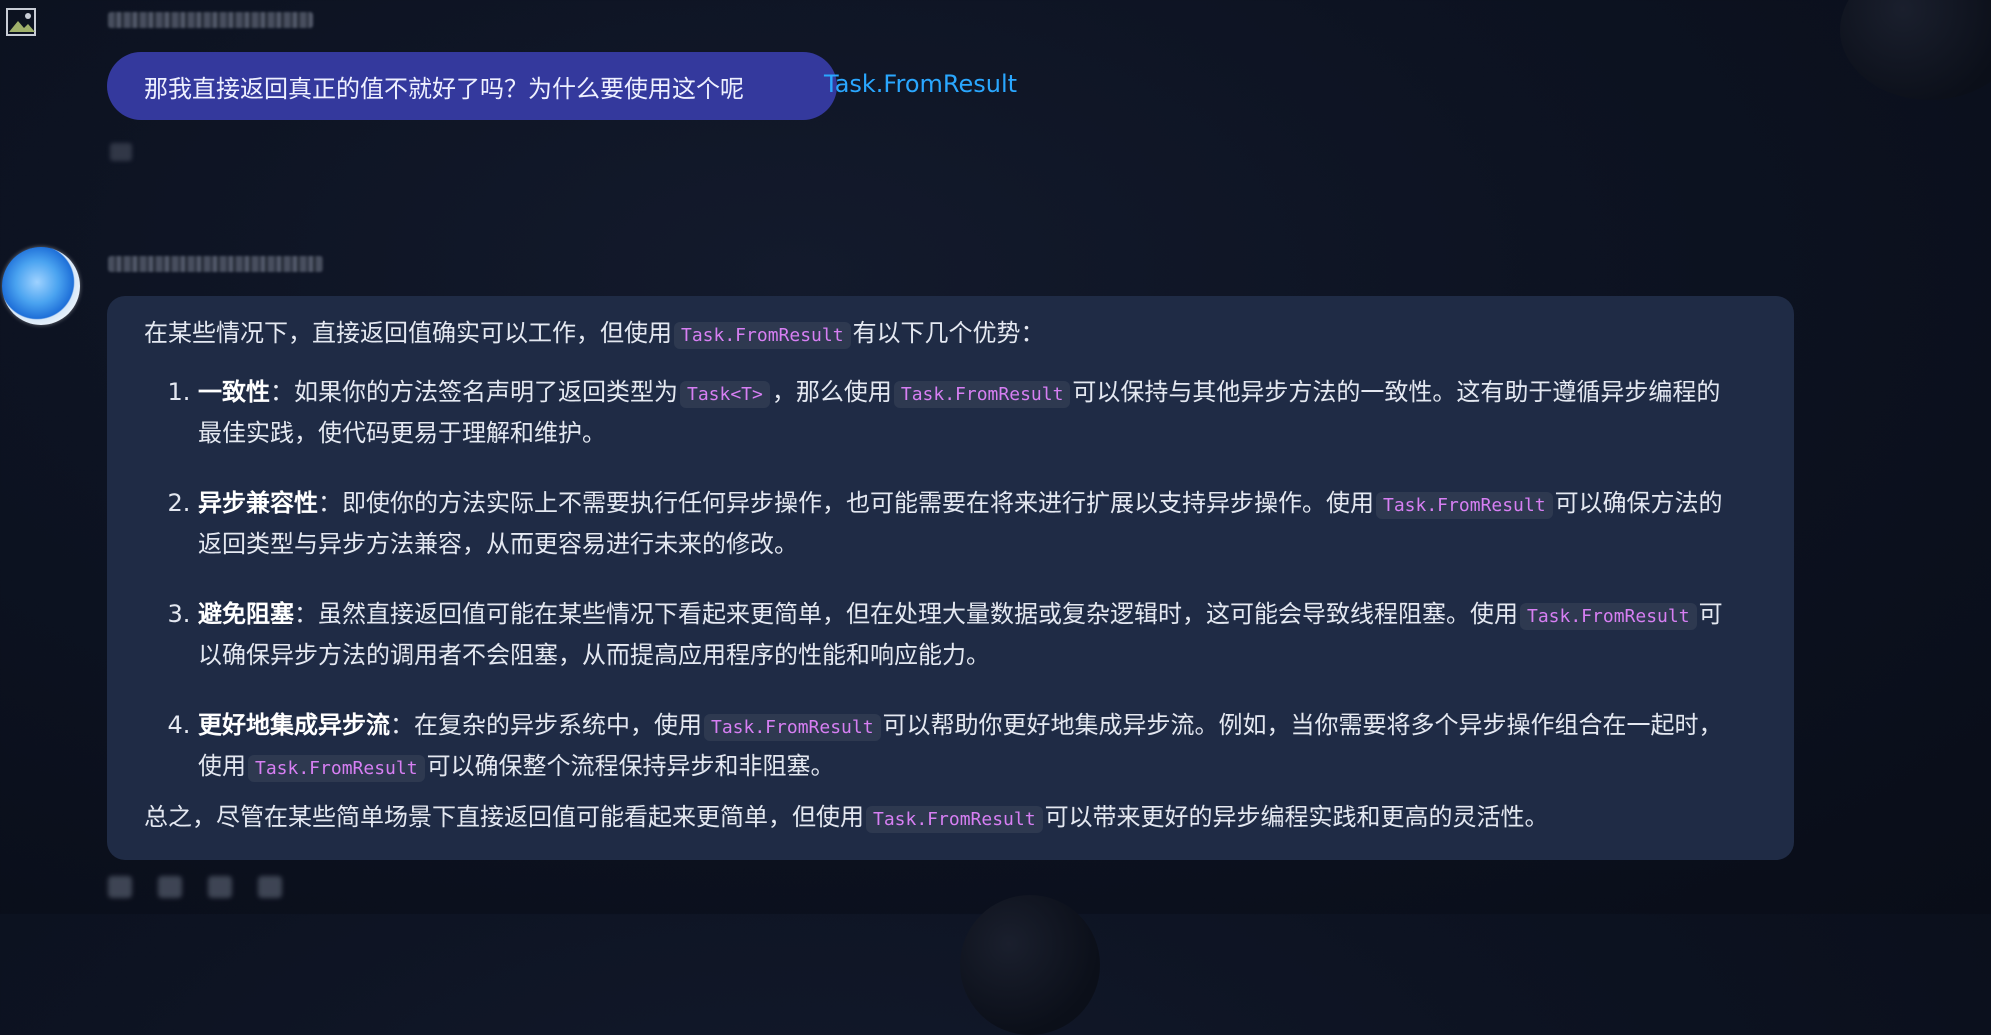  I want to click on message-meta-icon, so click(121, 152).